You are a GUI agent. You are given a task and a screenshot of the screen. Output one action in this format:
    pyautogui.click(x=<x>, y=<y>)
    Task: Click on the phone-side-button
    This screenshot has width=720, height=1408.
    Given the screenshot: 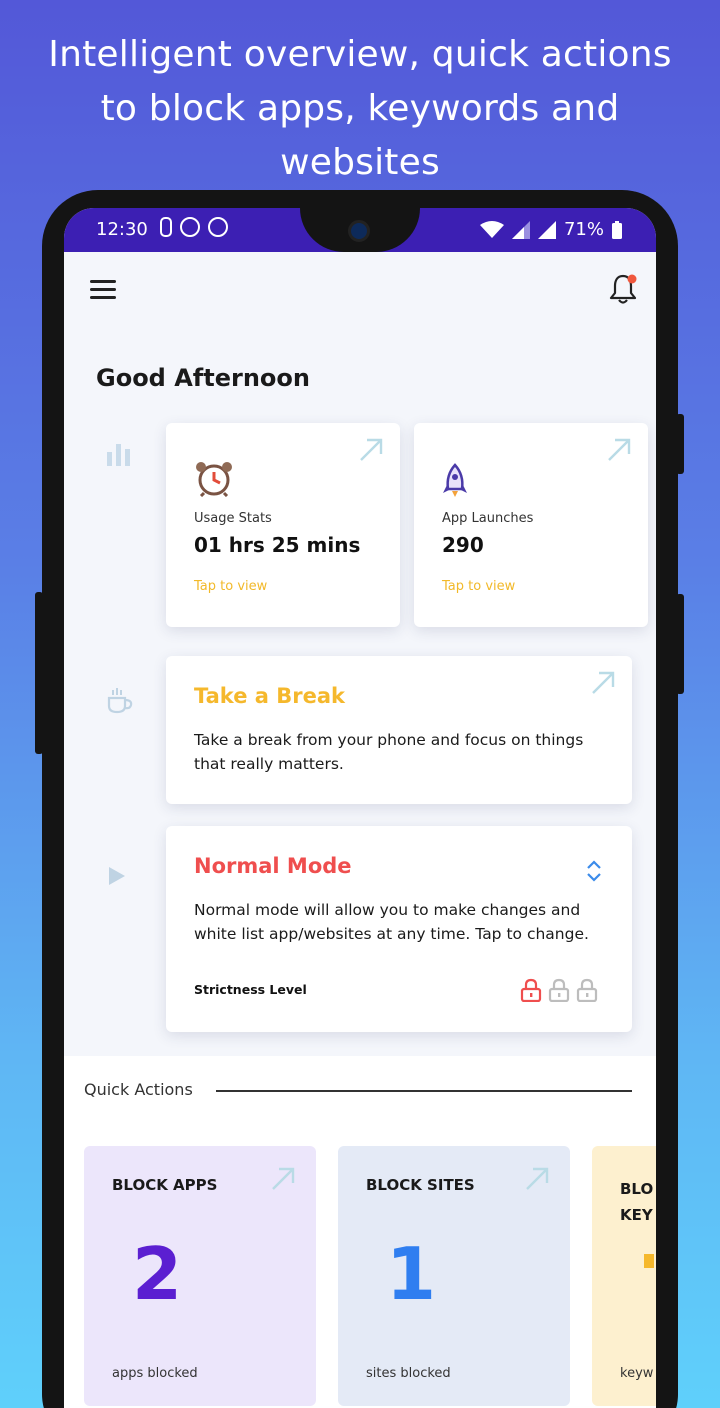 What is the action you would take?
    pyautogui.click(x=680, y=644)
    